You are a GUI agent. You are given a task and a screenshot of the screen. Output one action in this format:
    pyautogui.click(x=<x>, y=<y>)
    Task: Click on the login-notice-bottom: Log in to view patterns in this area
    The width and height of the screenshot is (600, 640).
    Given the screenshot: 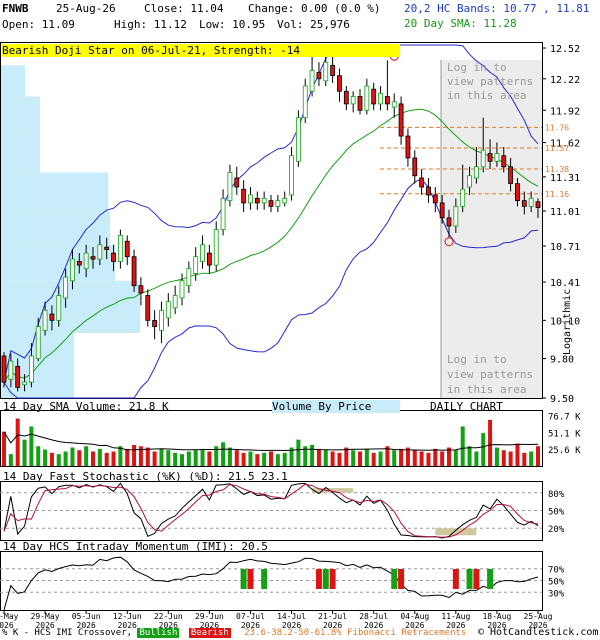 What is the action you would take?
    pyautogui.click(x=490, y=374)
    